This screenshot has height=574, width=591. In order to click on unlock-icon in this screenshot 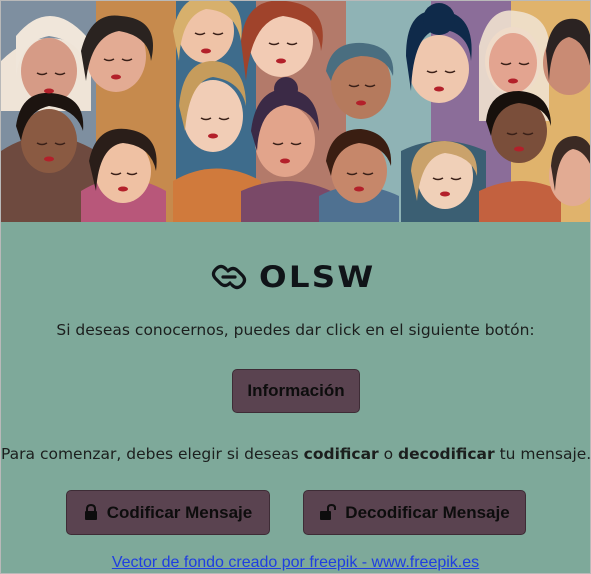, I will do `click(328, 512)`.